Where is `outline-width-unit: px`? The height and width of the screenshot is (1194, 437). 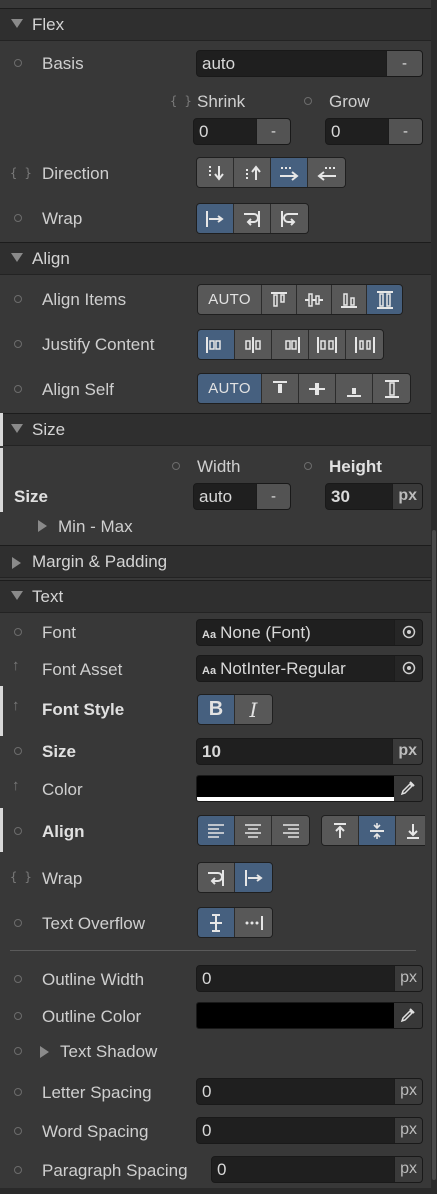
outline-width-unit: px is located at coordinates (408, 978).